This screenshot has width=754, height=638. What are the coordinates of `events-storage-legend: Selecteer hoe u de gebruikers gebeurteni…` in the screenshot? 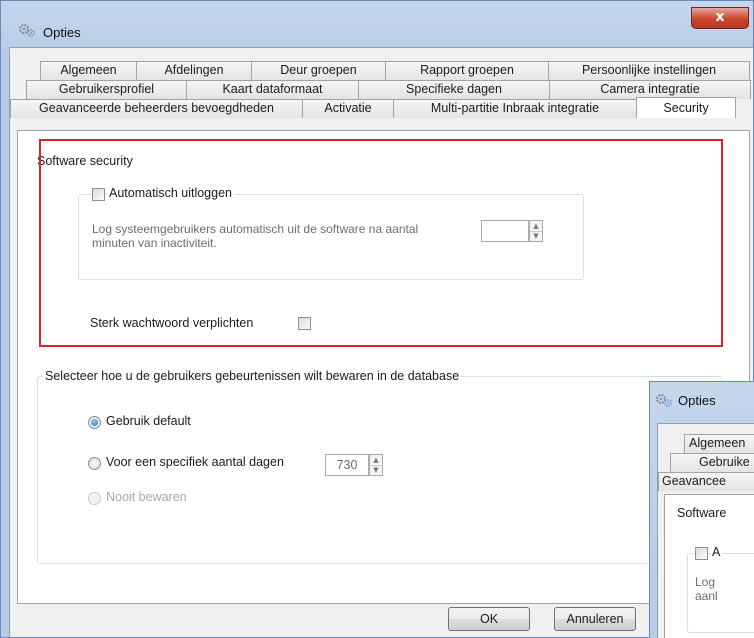 It's located at (252, 376).